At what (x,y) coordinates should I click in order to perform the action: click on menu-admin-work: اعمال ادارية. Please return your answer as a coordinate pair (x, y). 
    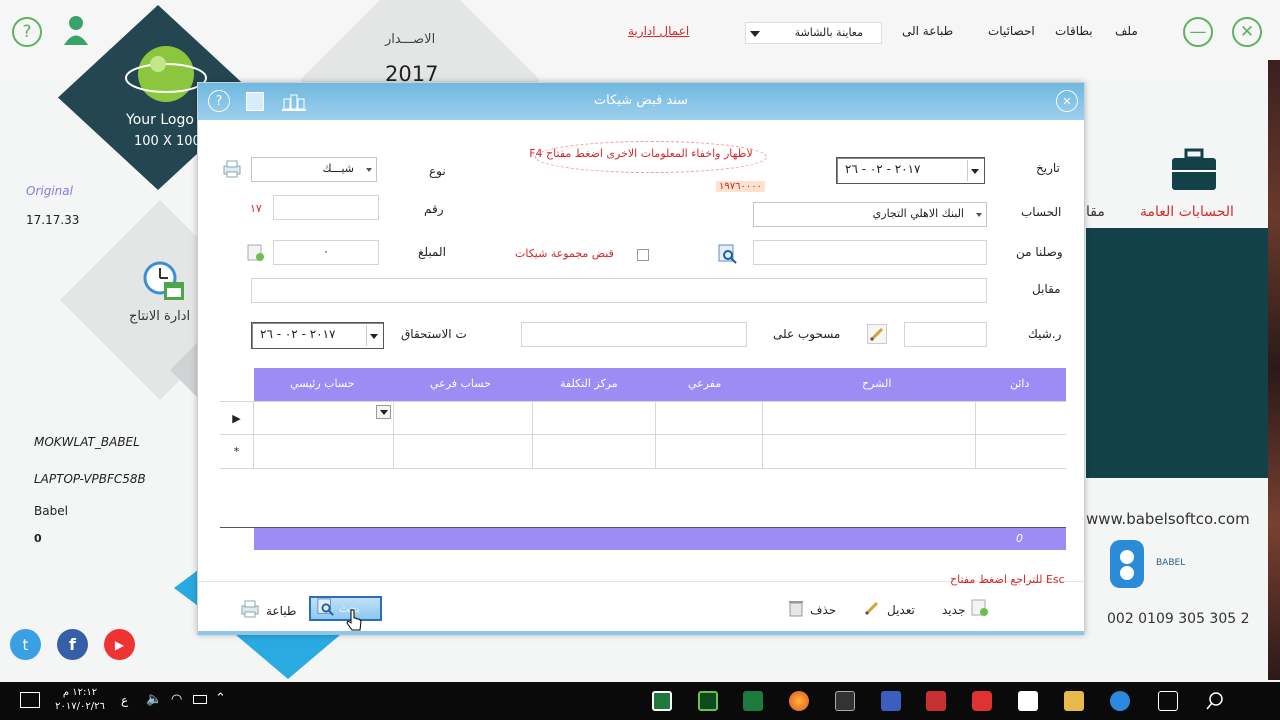
    Looking at the image, I should click on (658, 31).